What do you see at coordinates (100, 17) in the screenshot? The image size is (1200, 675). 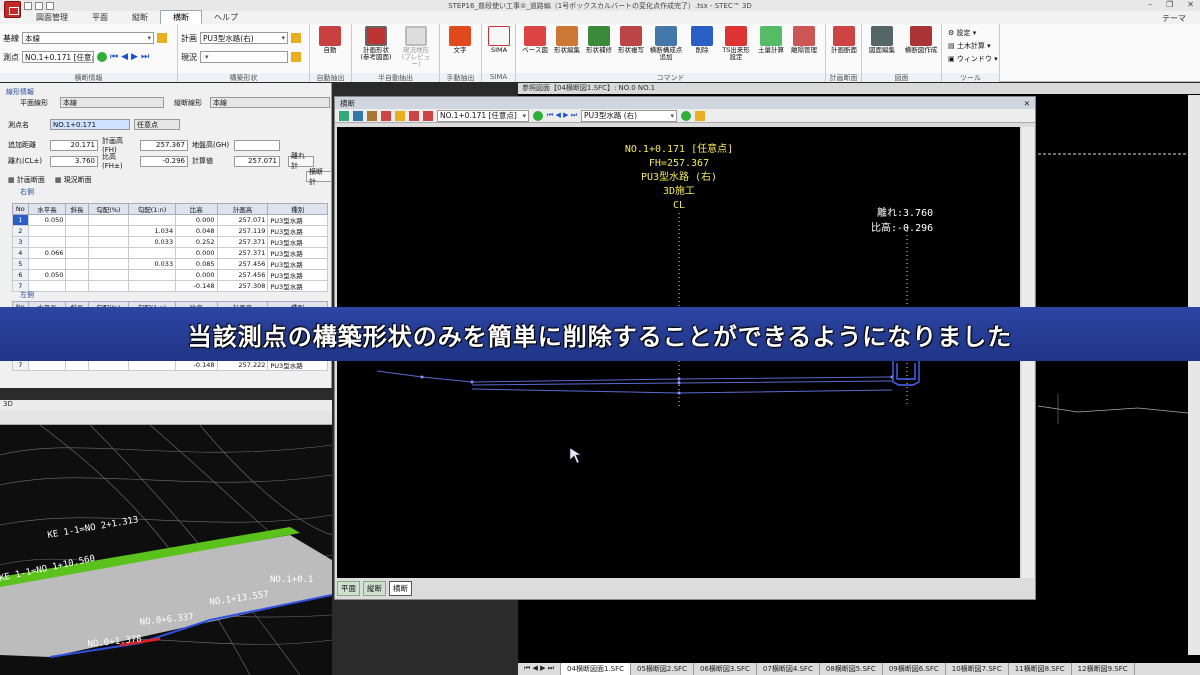 I see `tab-plan: 平面` at bounding box center [100, 17].